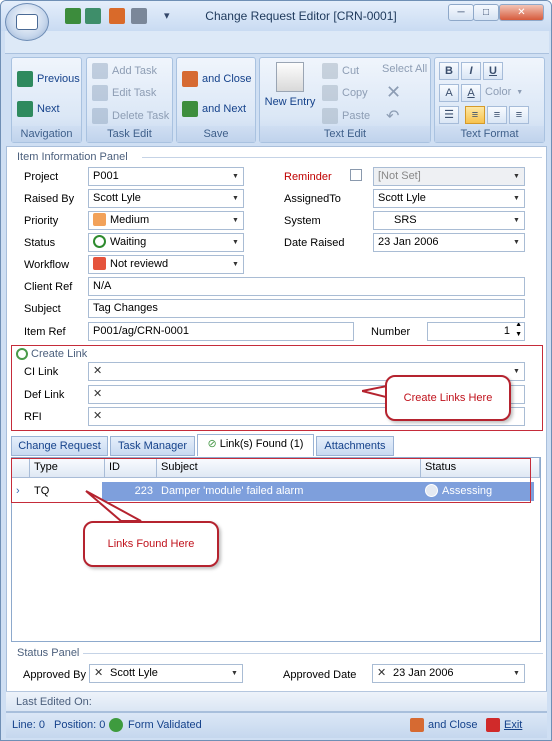  Describe the element at coordinates (139, 16) in the screenshot. I see `print-icon` at that location.